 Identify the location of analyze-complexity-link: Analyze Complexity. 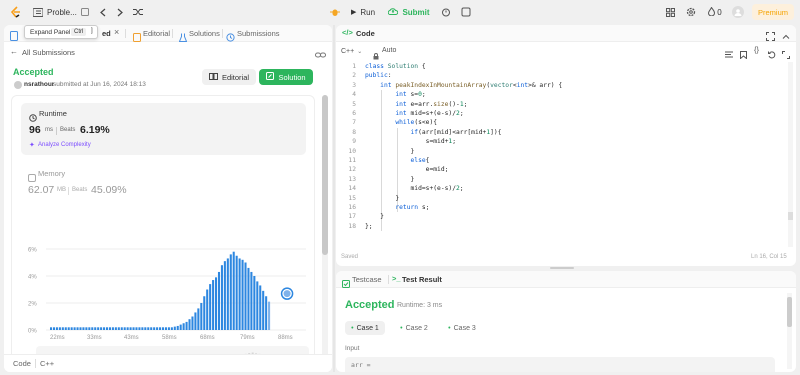
(64, 145).